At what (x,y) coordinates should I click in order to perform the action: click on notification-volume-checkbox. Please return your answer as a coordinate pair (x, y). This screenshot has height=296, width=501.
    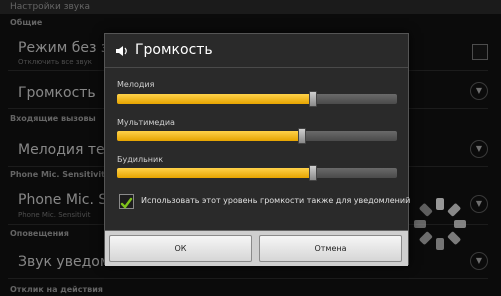
    Looking at the image, I should click on (126, 201).